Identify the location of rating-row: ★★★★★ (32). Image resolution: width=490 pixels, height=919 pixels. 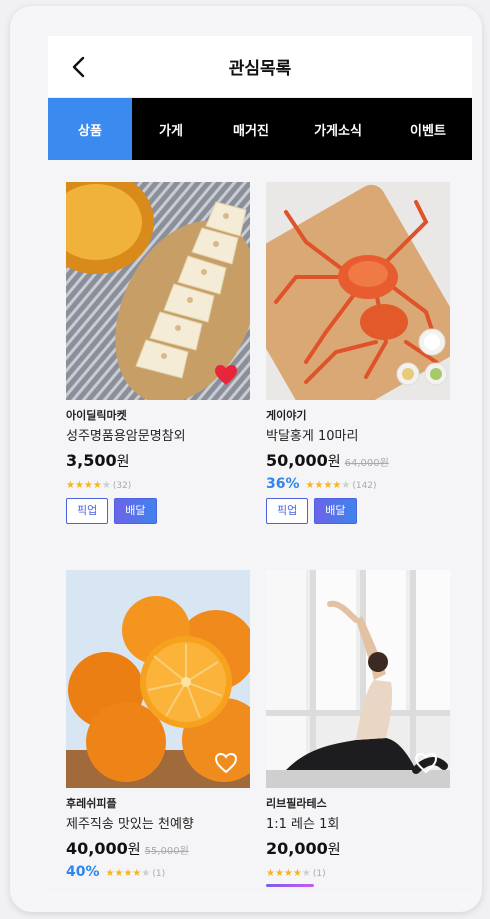
(158, 483).